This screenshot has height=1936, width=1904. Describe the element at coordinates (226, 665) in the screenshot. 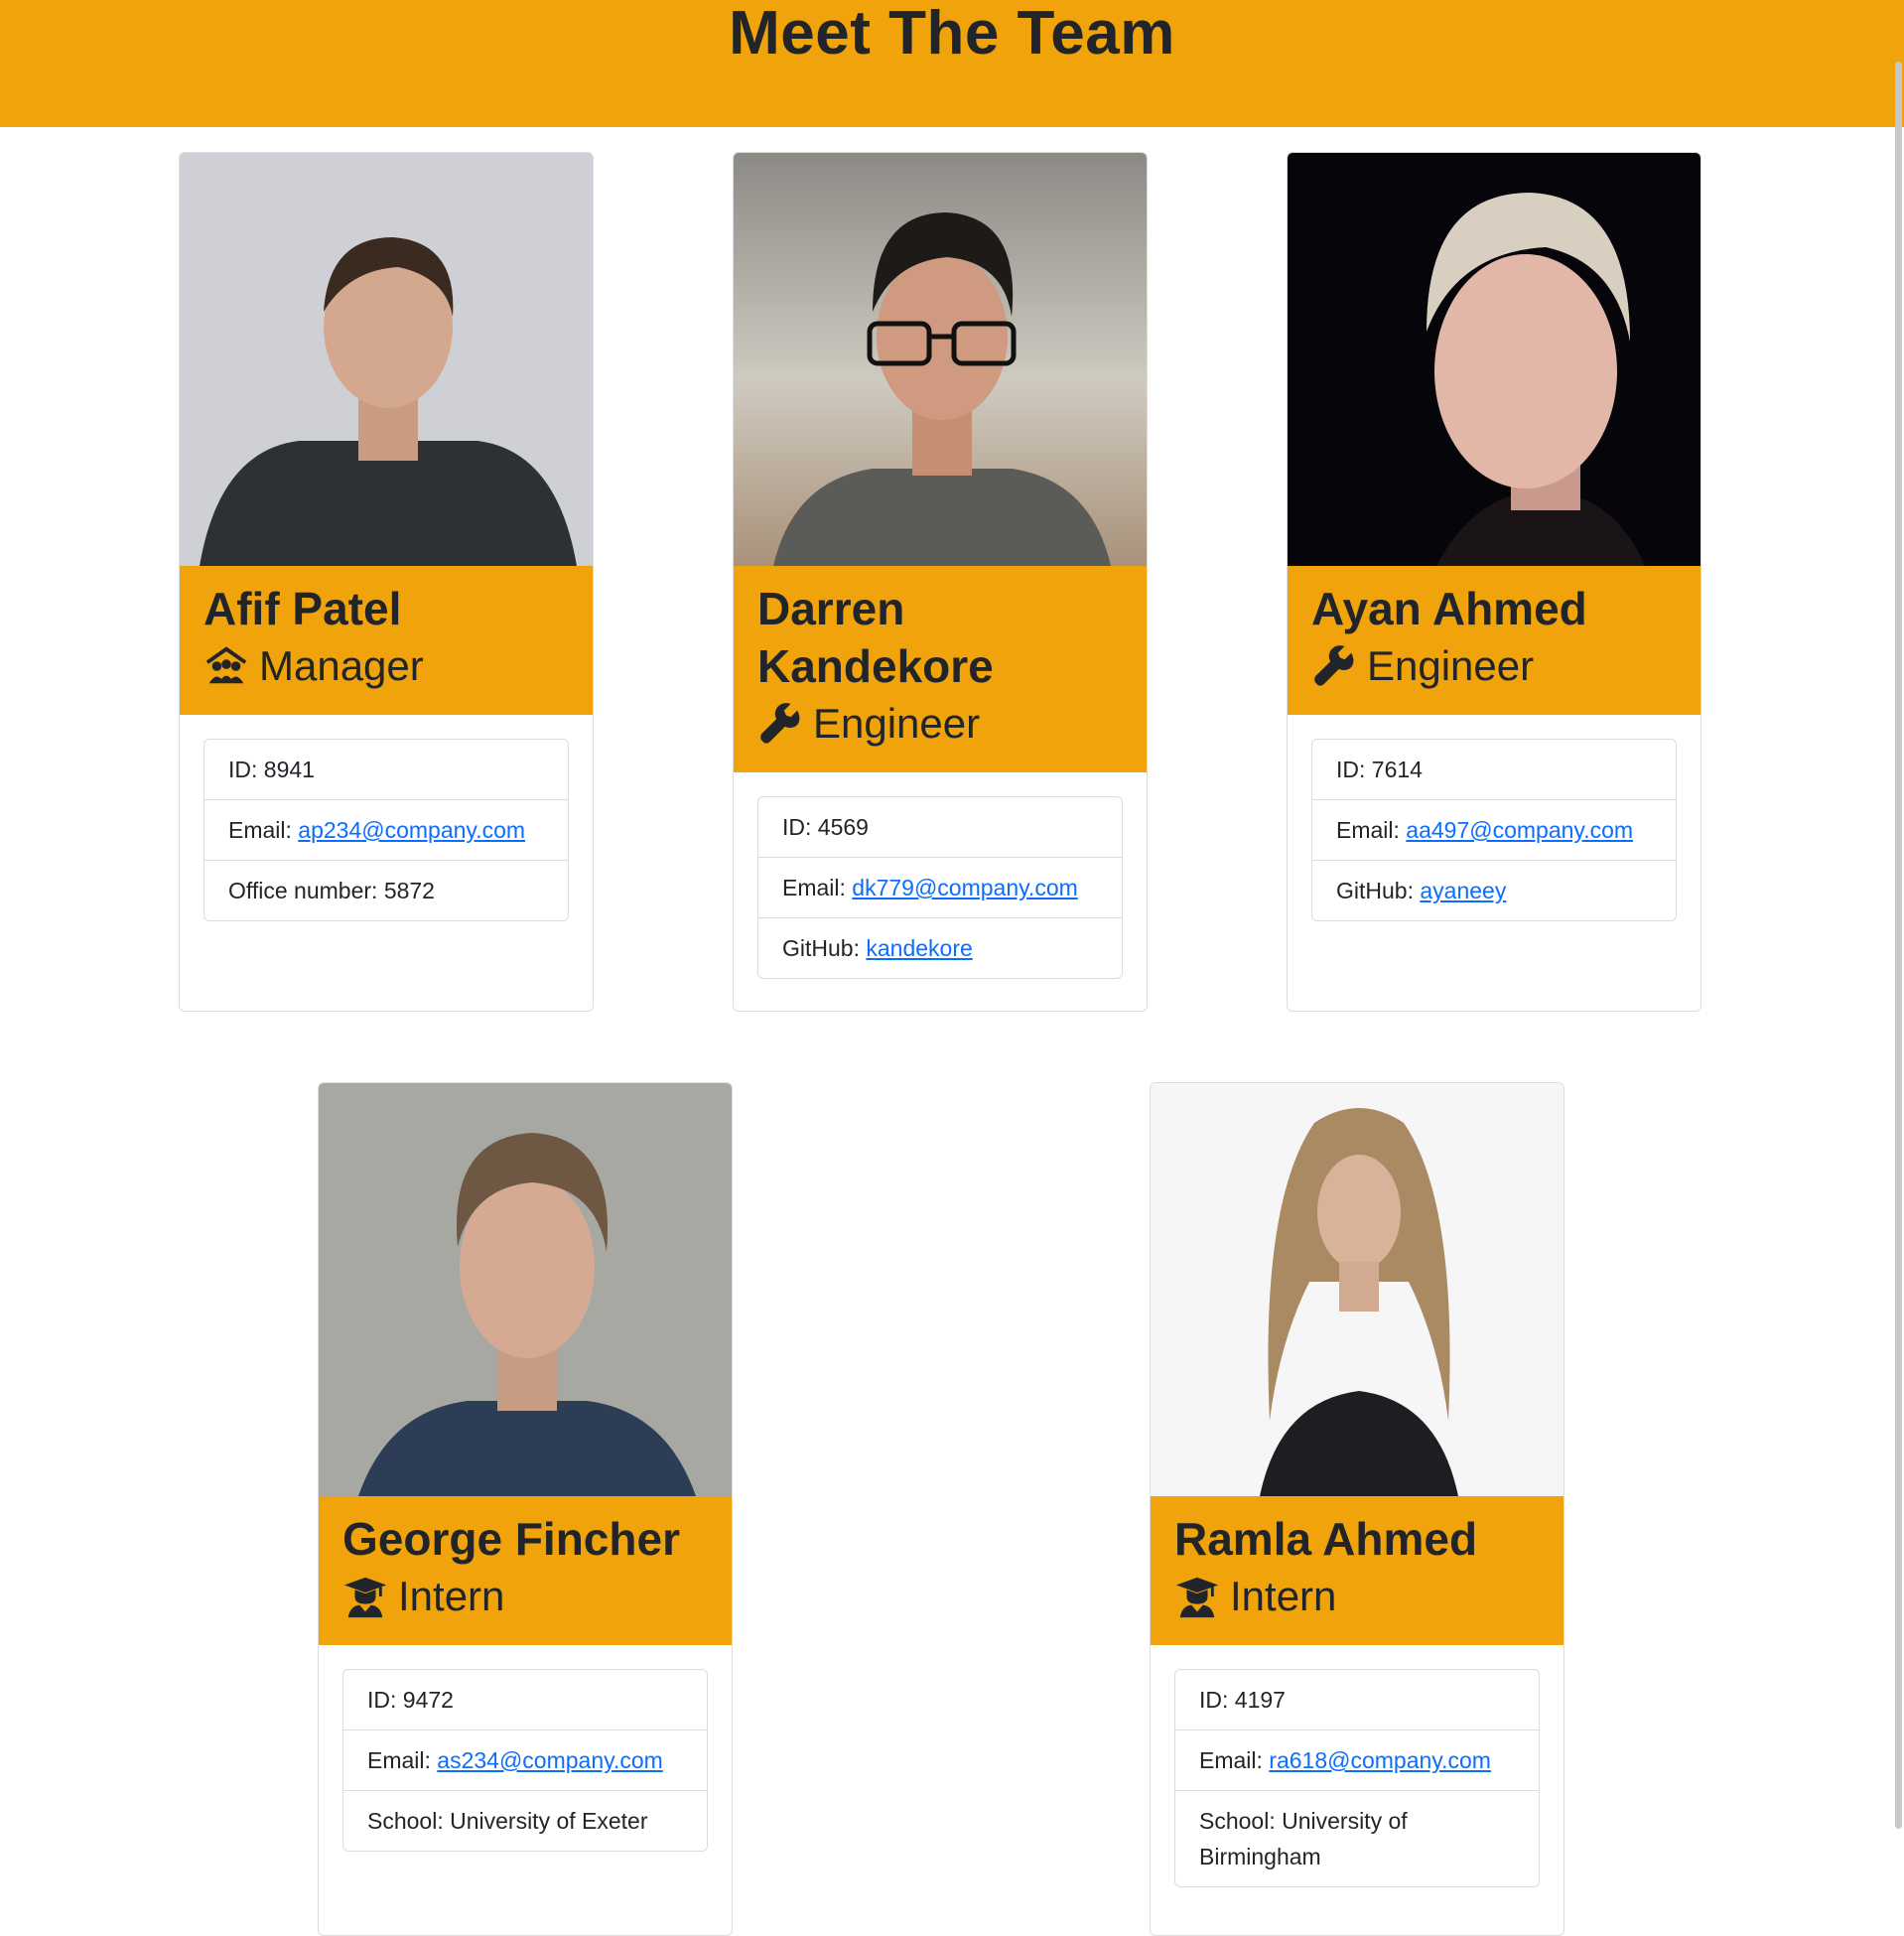

I see `manager-people-icon` at that location.